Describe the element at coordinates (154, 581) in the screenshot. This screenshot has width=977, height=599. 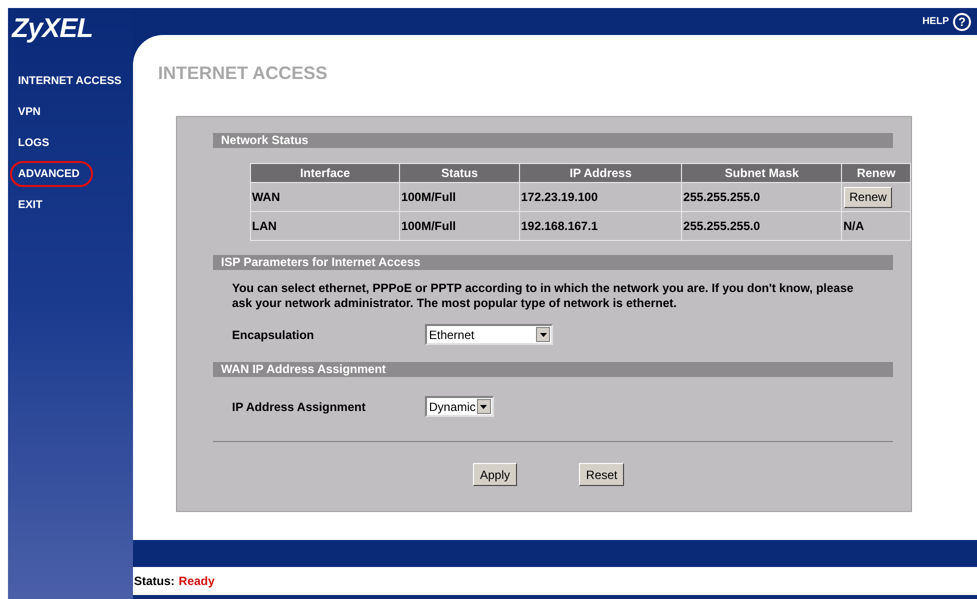
I see `status-label: Status:` at that location.